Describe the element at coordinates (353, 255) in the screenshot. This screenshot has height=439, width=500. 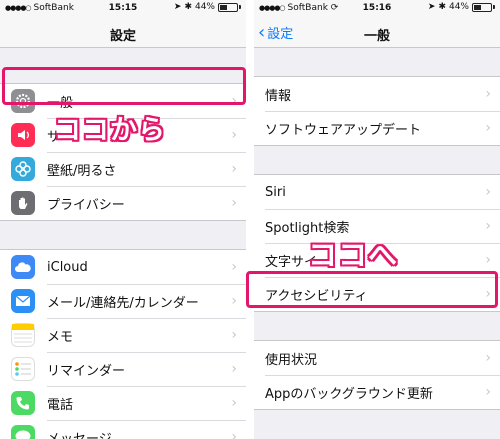
I see `annotation-to-here: ココへ` at that location.